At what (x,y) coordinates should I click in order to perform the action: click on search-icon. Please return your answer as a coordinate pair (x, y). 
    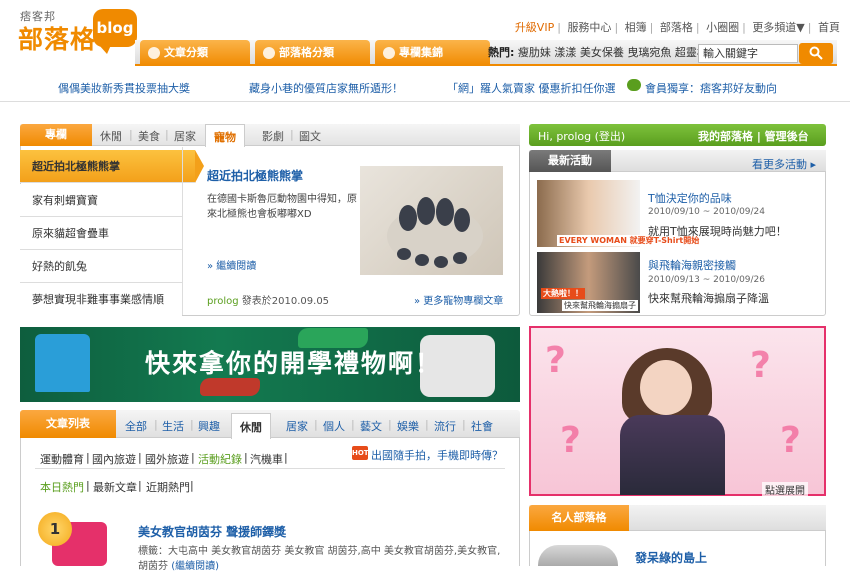
    Looking at the image, I should click on (816, 53).